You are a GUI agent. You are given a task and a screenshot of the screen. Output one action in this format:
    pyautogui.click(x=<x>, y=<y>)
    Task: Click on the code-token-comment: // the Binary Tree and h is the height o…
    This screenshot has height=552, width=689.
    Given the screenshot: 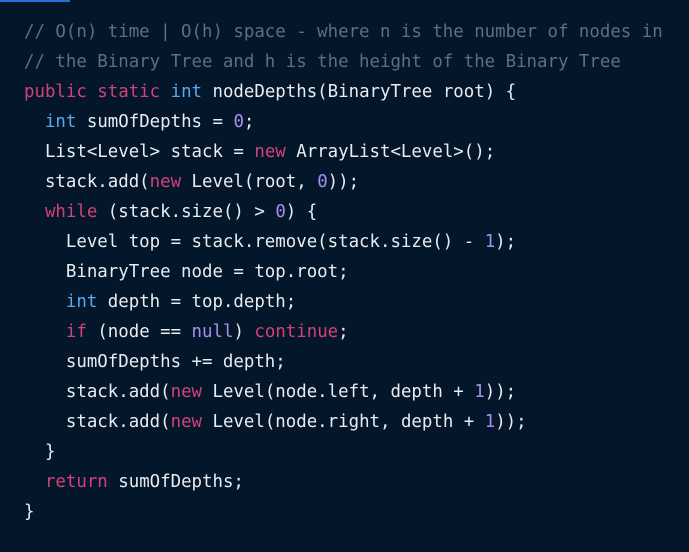 What is the action you would take?
    pyautogui.click(x=322, y=62)
    